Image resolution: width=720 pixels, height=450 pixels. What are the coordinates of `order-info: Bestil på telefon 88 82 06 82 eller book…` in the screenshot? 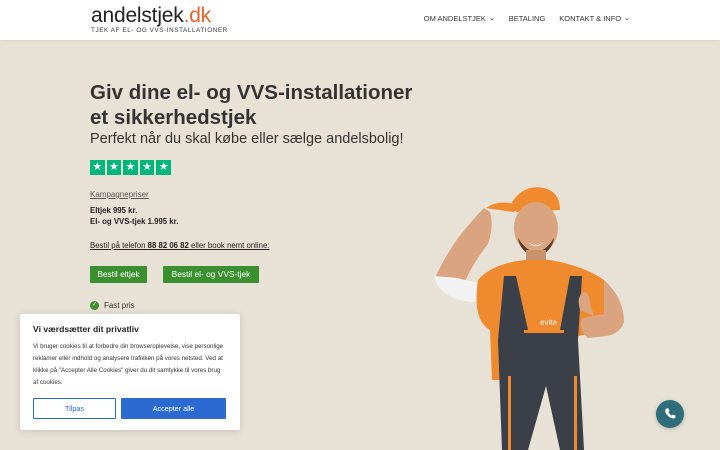 It's located at (179, 245).